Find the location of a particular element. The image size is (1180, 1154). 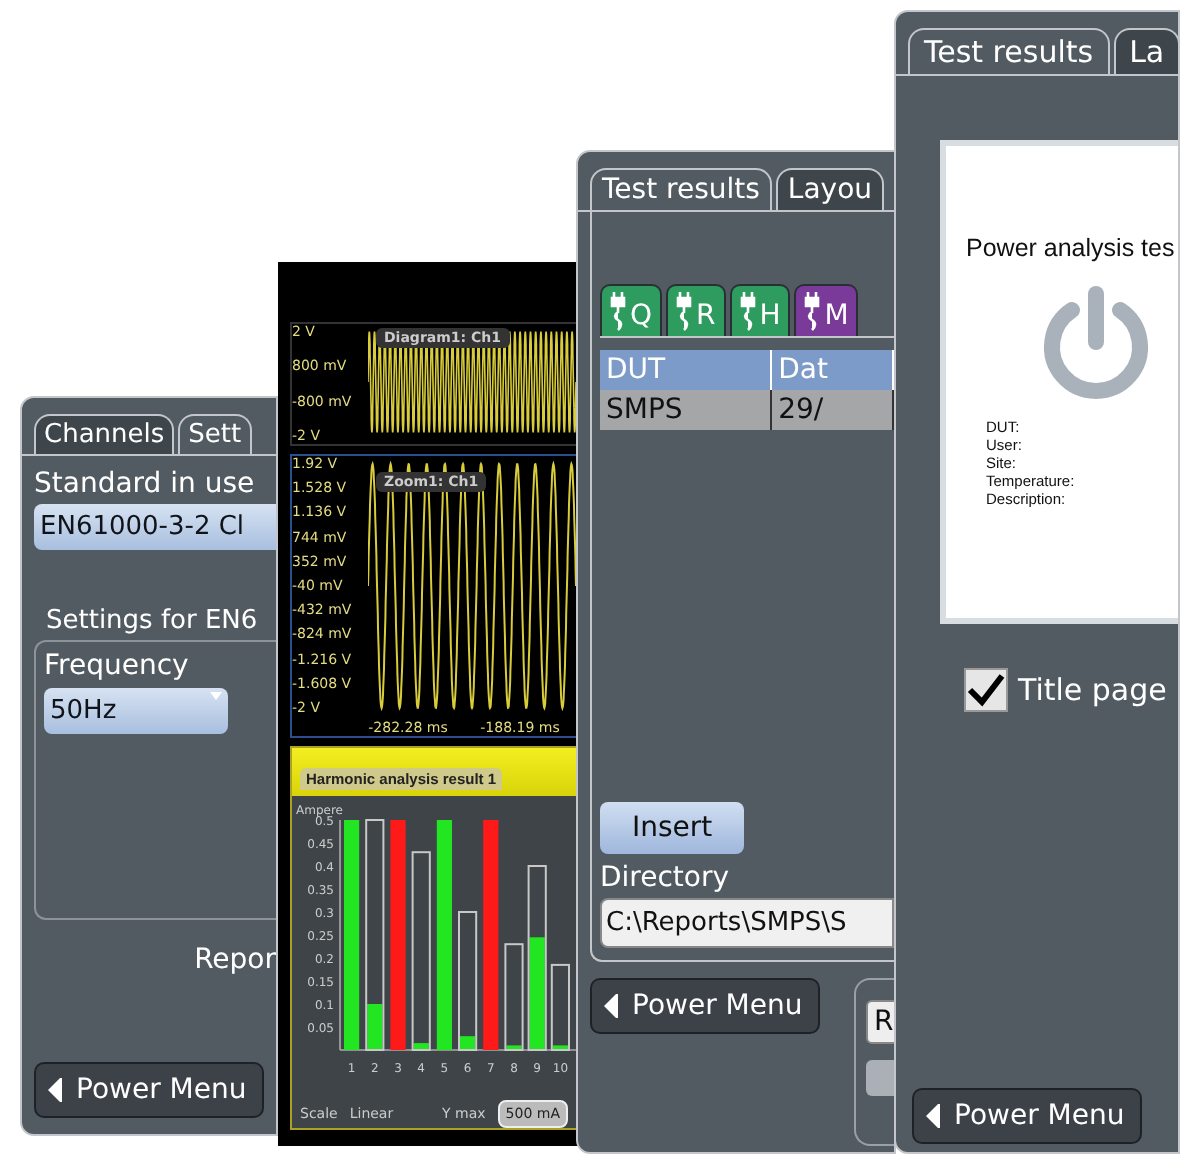

column-header: DUT is located at coordinates (686, 370).